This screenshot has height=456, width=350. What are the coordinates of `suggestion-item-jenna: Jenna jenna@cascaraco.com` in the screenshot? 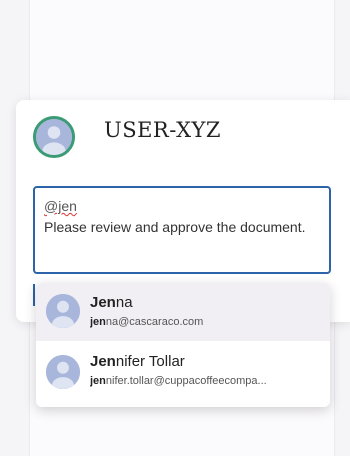 It's located at (183, 312).